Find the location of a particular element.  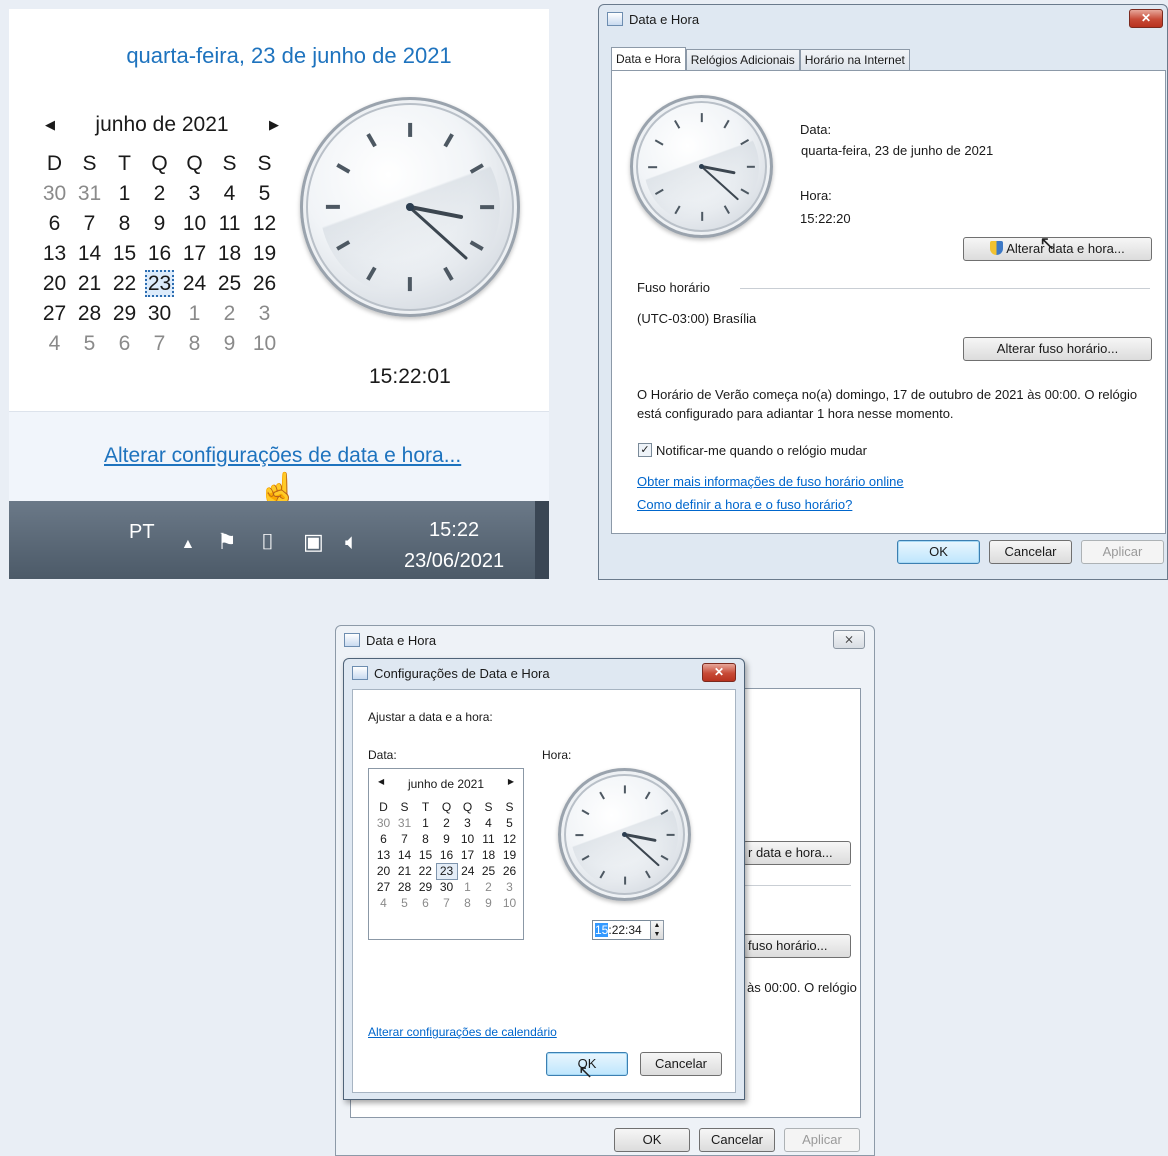

calendar-day: 16 is located at coordinates (446, 855).